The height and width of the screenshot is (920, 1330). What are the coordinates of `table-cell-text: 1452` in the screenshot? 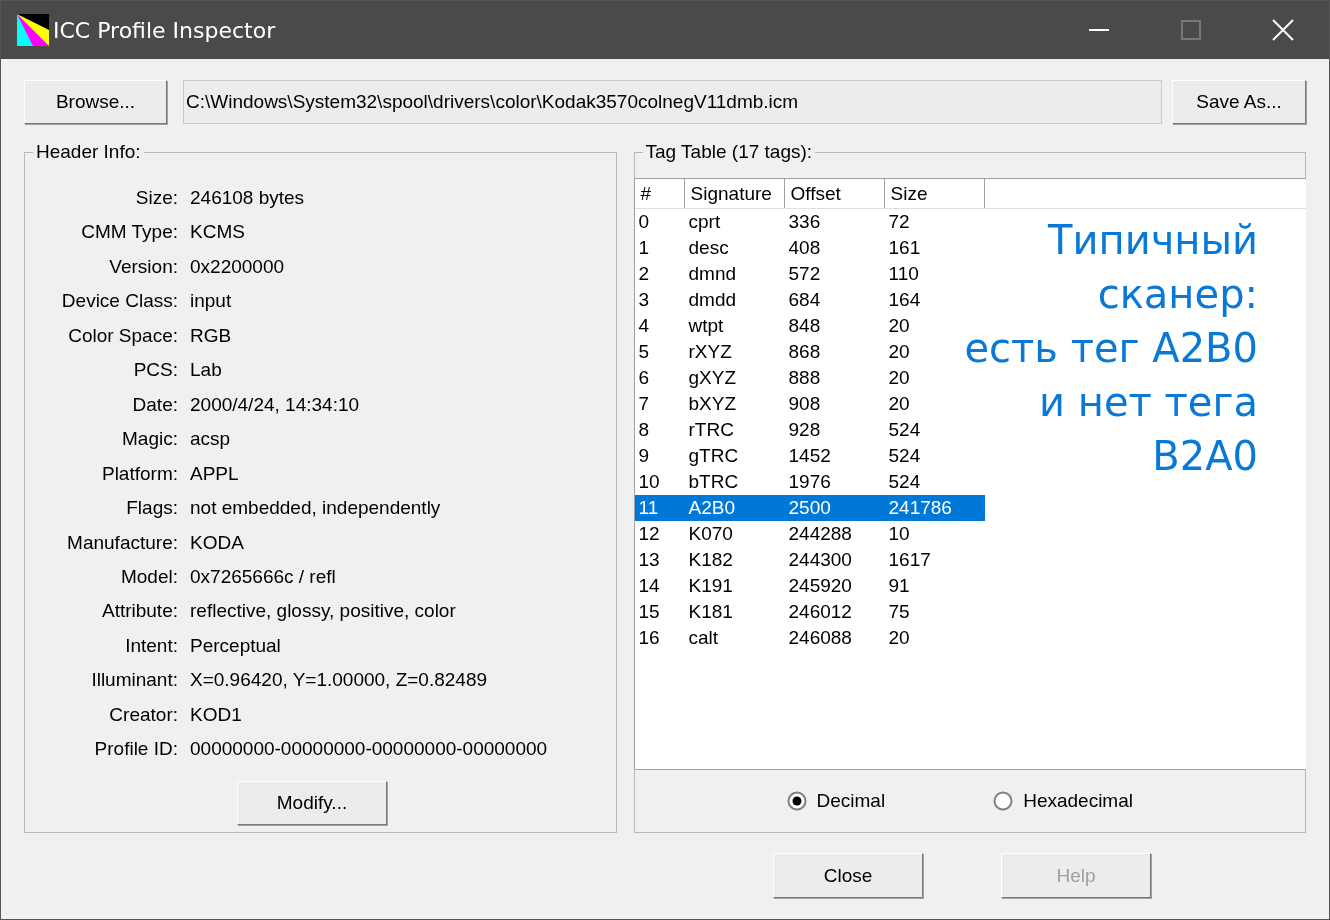 It's located at (809, 456).